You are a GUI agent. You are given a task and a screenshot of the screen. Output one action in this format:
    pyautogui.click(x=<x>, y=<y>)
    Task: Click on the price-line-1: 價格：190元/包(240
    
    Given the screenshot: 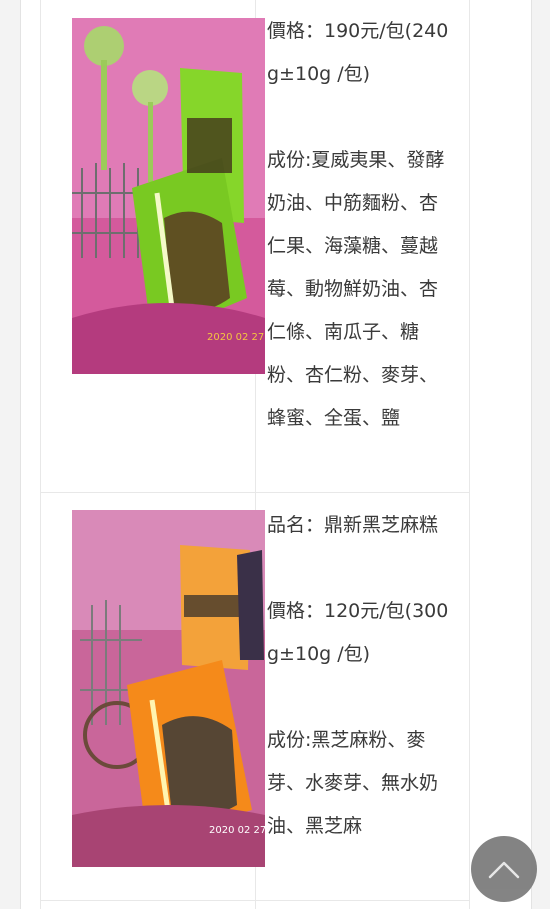 What is the action you would take?
    pyautogui.click(x=358, y=31)
    